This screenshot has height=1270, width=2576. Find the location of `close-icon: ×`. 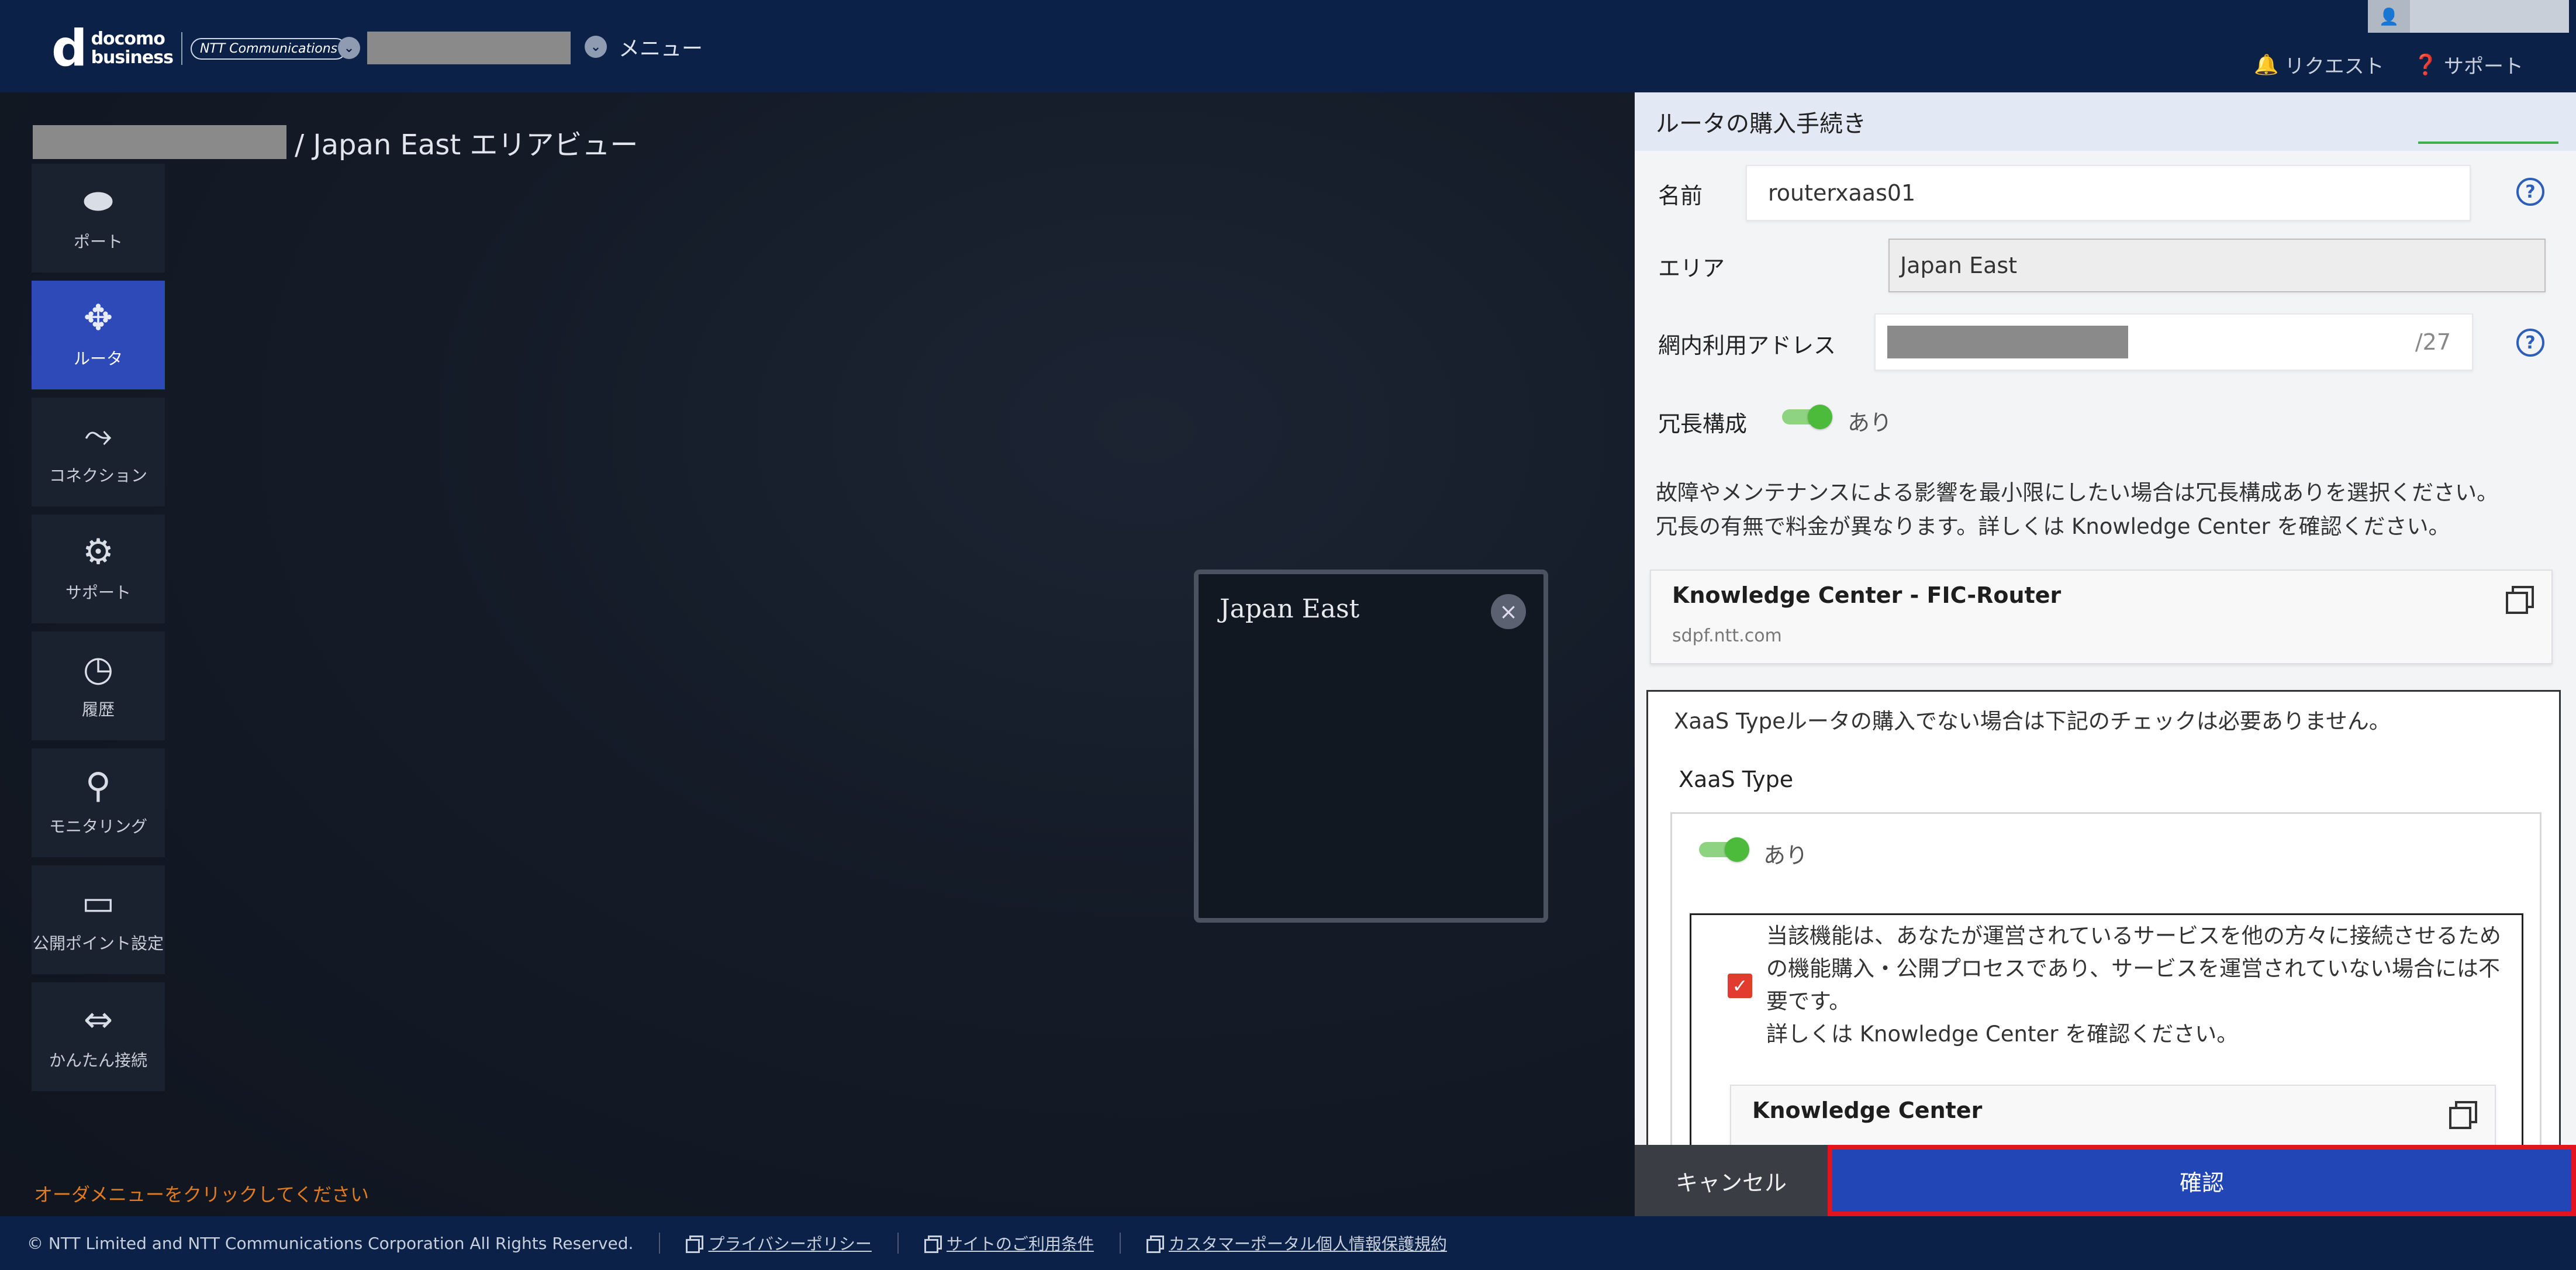

close-icon: × is located at coordinates (1508, 611).